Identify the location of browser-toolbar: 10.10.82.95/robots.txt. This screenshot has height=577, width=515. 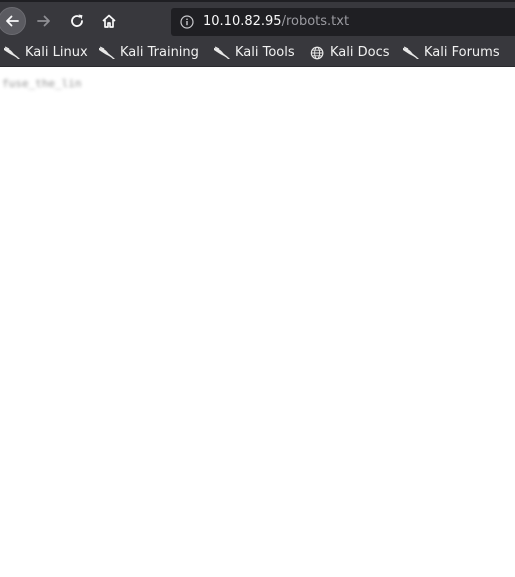
(257, 20).